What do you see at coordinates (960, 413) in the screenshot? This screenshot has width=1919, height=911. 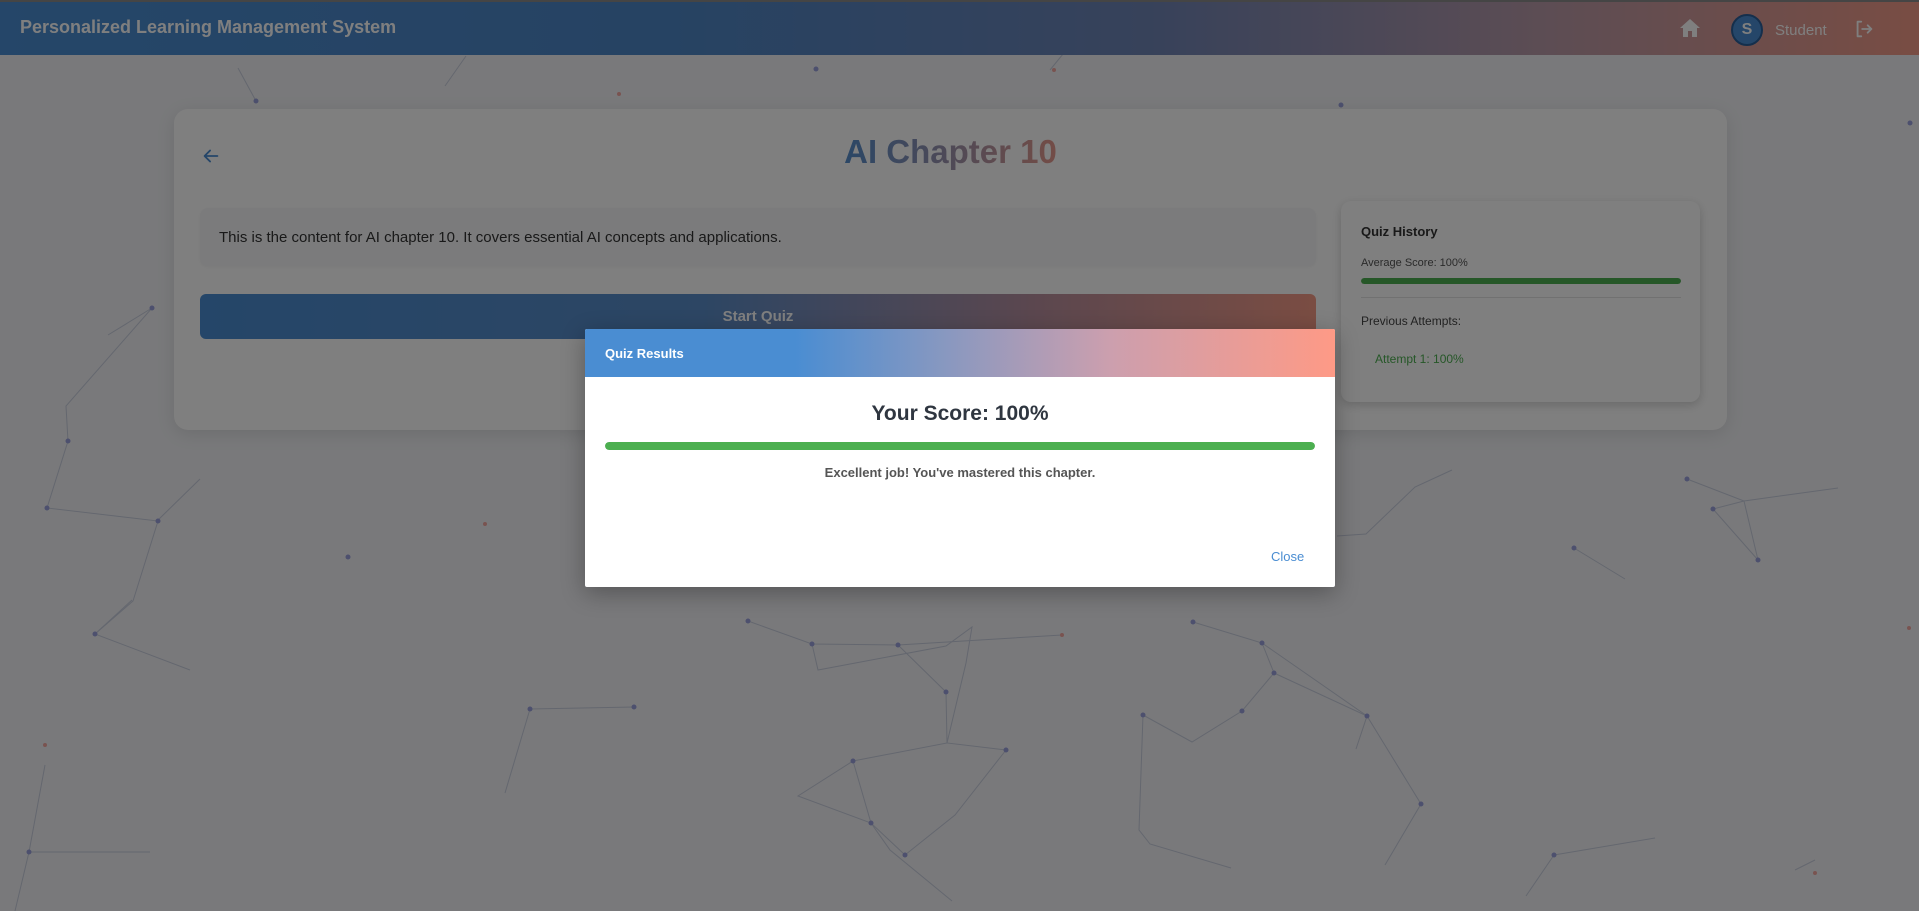 I see `score-heading: Your Score: 100%` at bounding box center [960, 413].